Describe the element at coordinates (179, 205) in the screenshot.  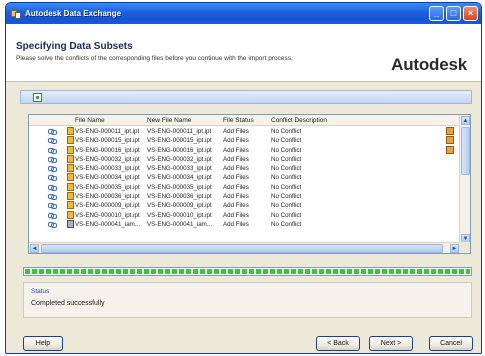
I see `cell-new-file-name: VS-ENG-000009_ipt.ipt` at that location.